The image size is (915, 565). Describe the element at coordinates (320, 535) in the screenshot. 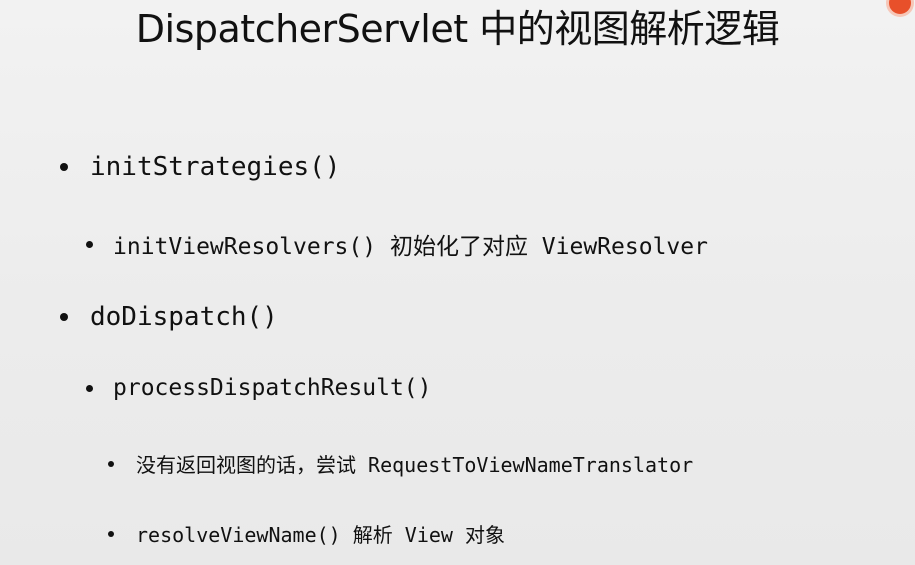

I see `bullet-text: resolveViewName() 解析 View 对象` at that location.